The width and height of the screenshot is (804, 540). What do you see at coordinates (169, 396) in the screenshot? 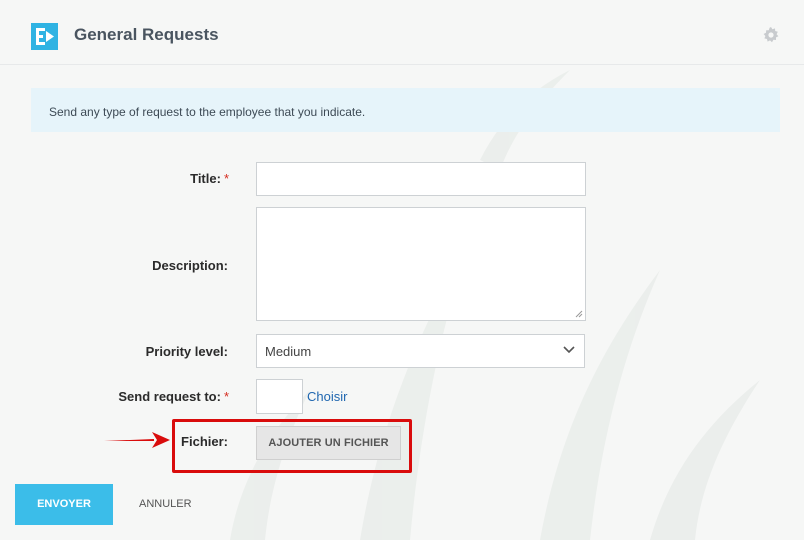
I see `send-to-label-text: Send request to:` at bounding box center [169, 396].